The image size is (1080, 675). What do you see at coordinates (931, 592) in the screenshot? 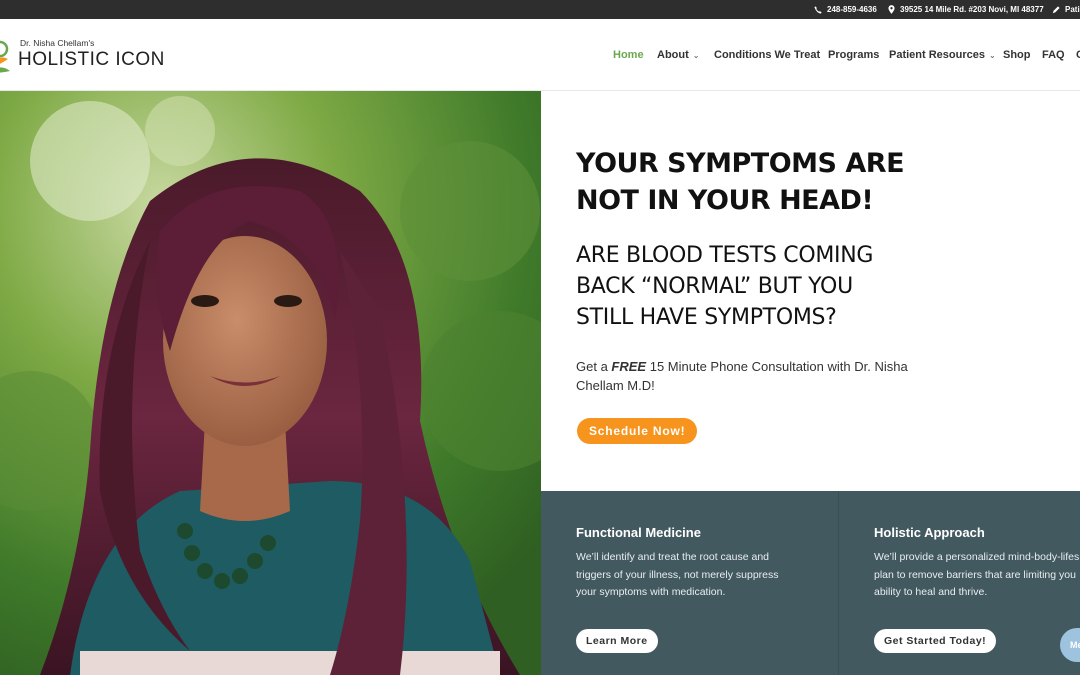
I see `panel-text-line: ability to heal and thrive.` at bounding box center [931, 592].